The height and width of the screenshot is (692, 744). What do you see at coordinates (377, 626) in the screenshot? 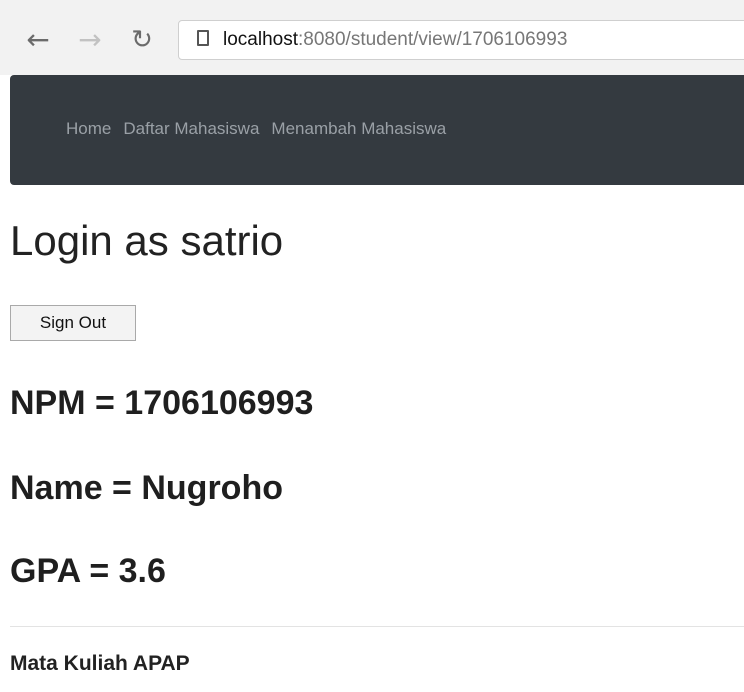
I see `divider` at bounding box center [377, 626].